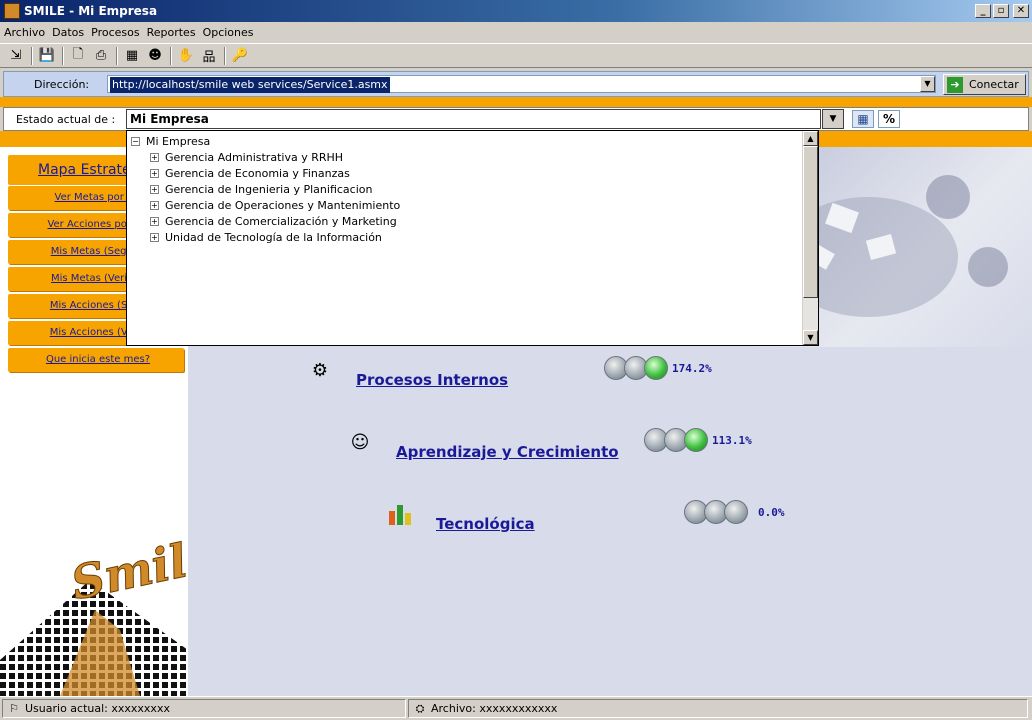 This screenshot has height=720, width=1032. What do you see at coordinates (265, 141) in the screenshot?
I see `tree-node-root: − Mi Empresa` at bounding box center [265, 141].